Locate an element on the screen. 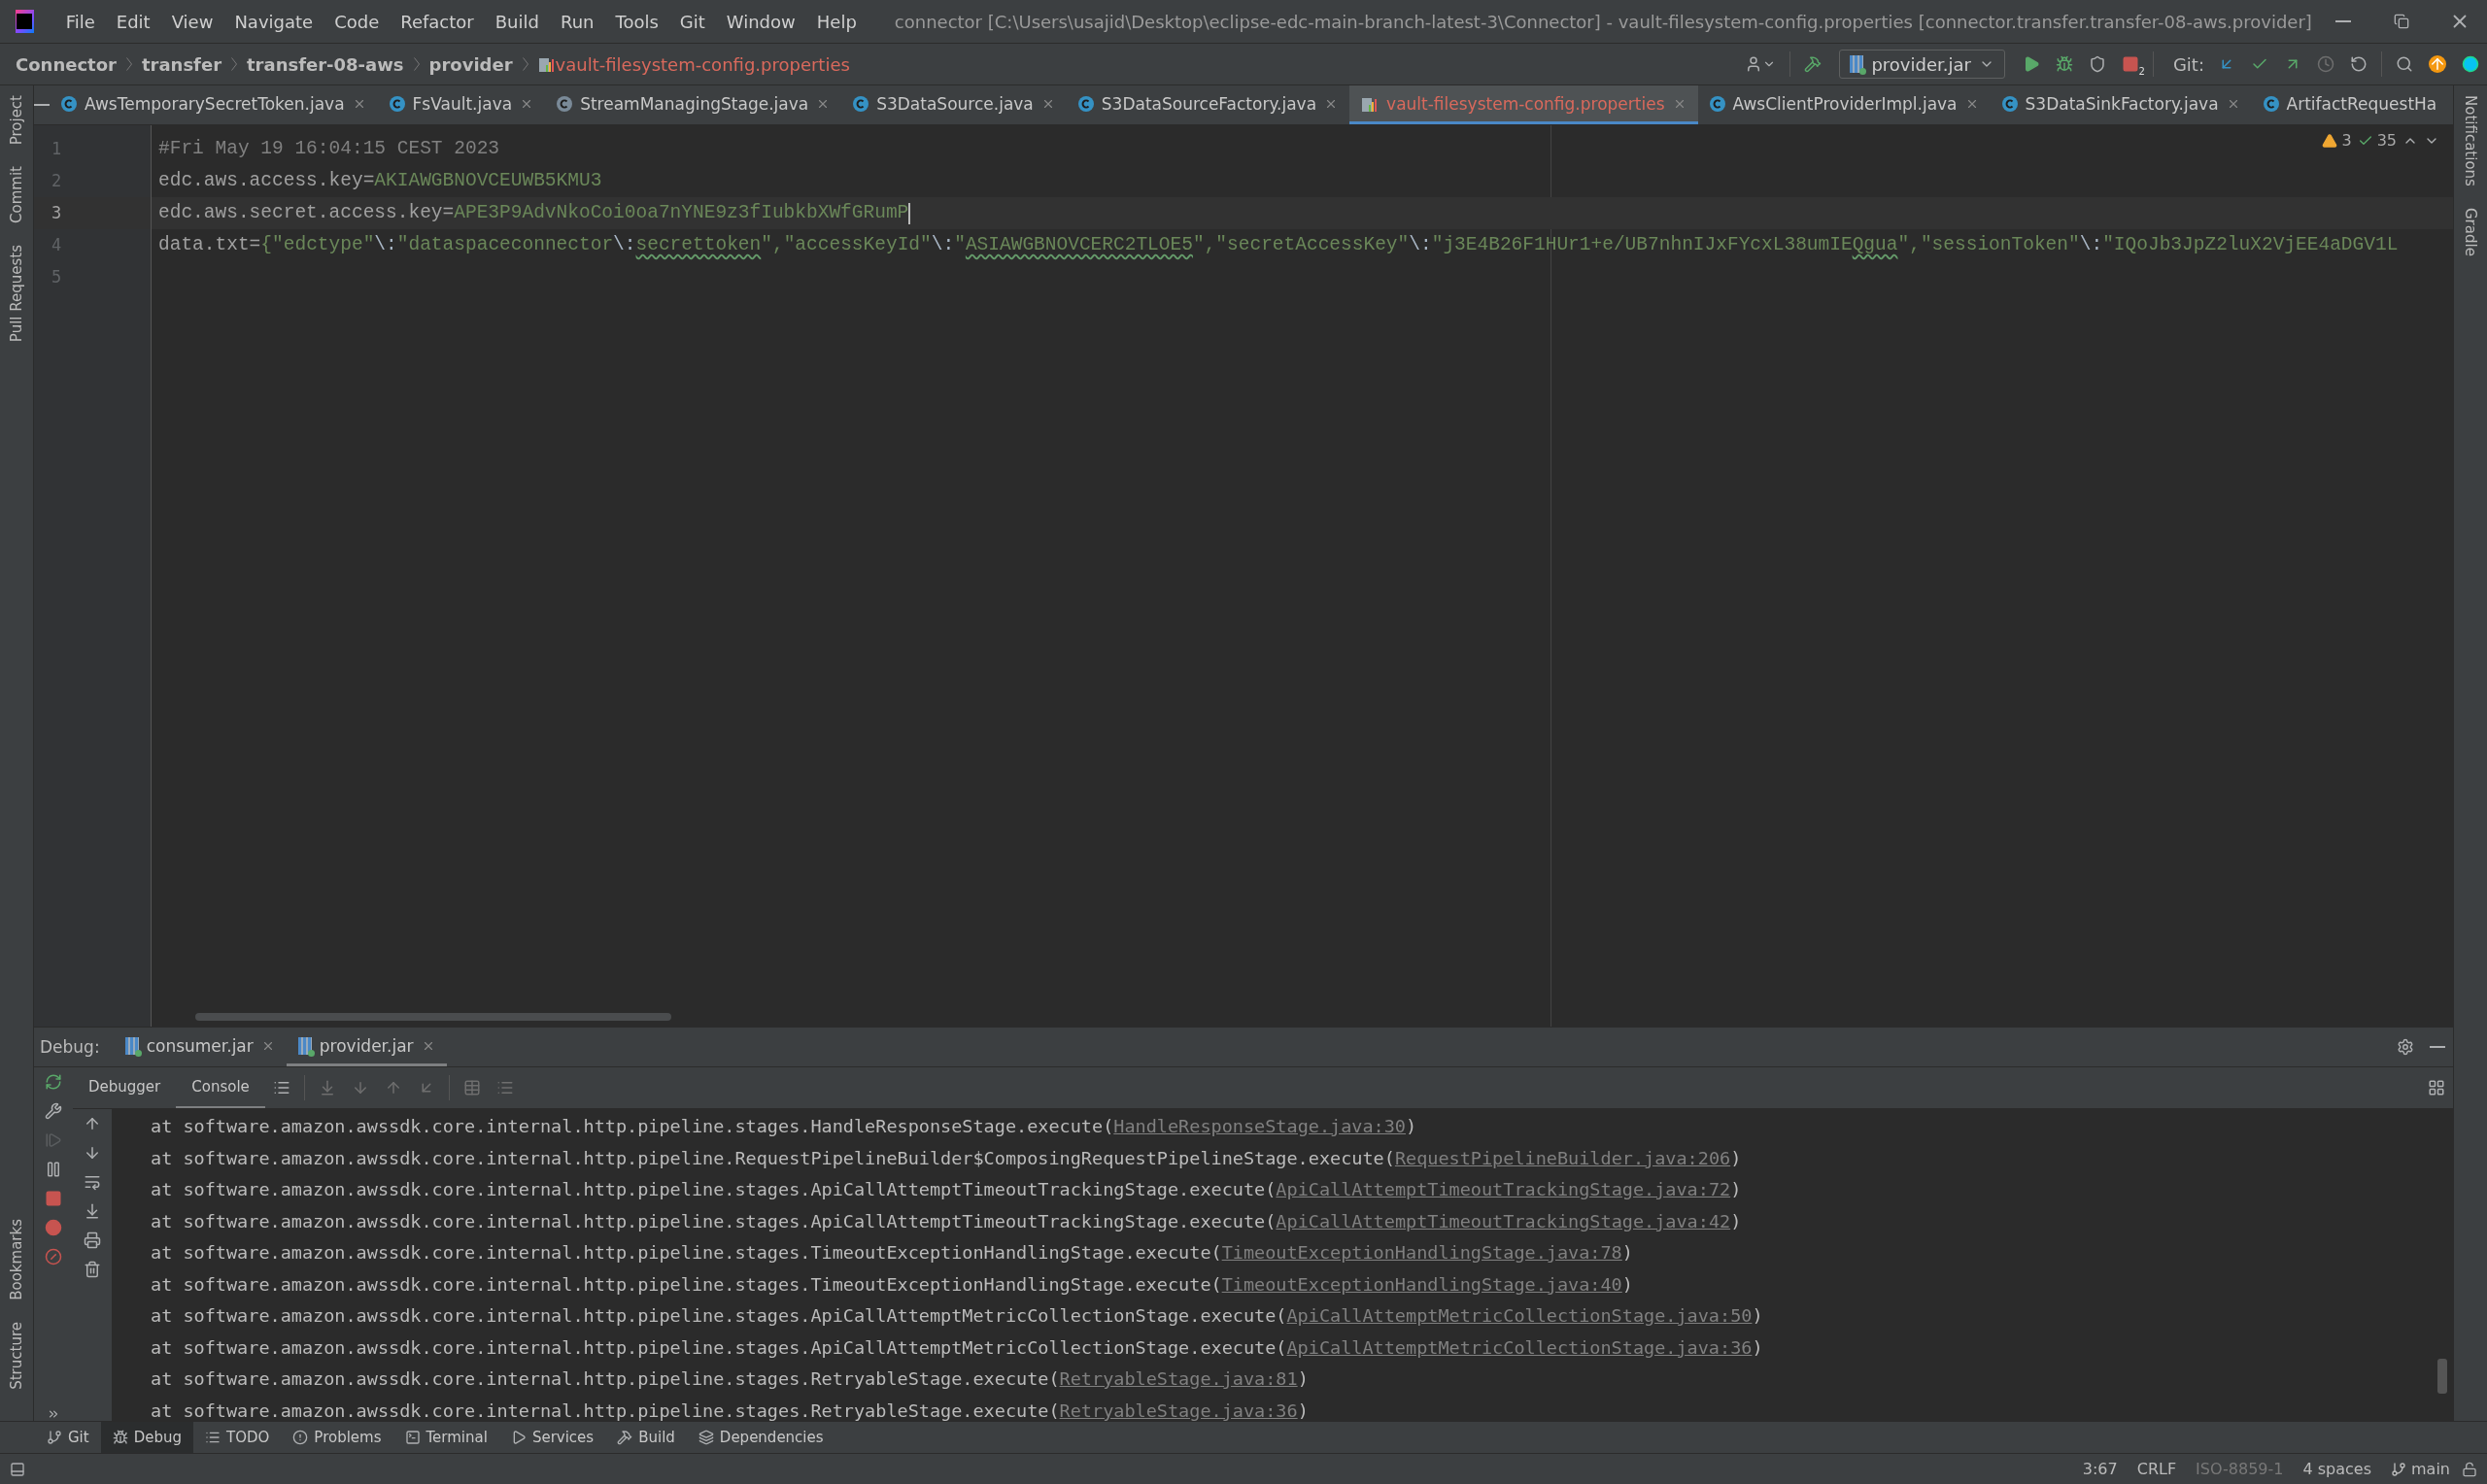 This screenshot has height=1484, width=2487. tool-window-tab: Terminal is located at coordinates (445, 1437).